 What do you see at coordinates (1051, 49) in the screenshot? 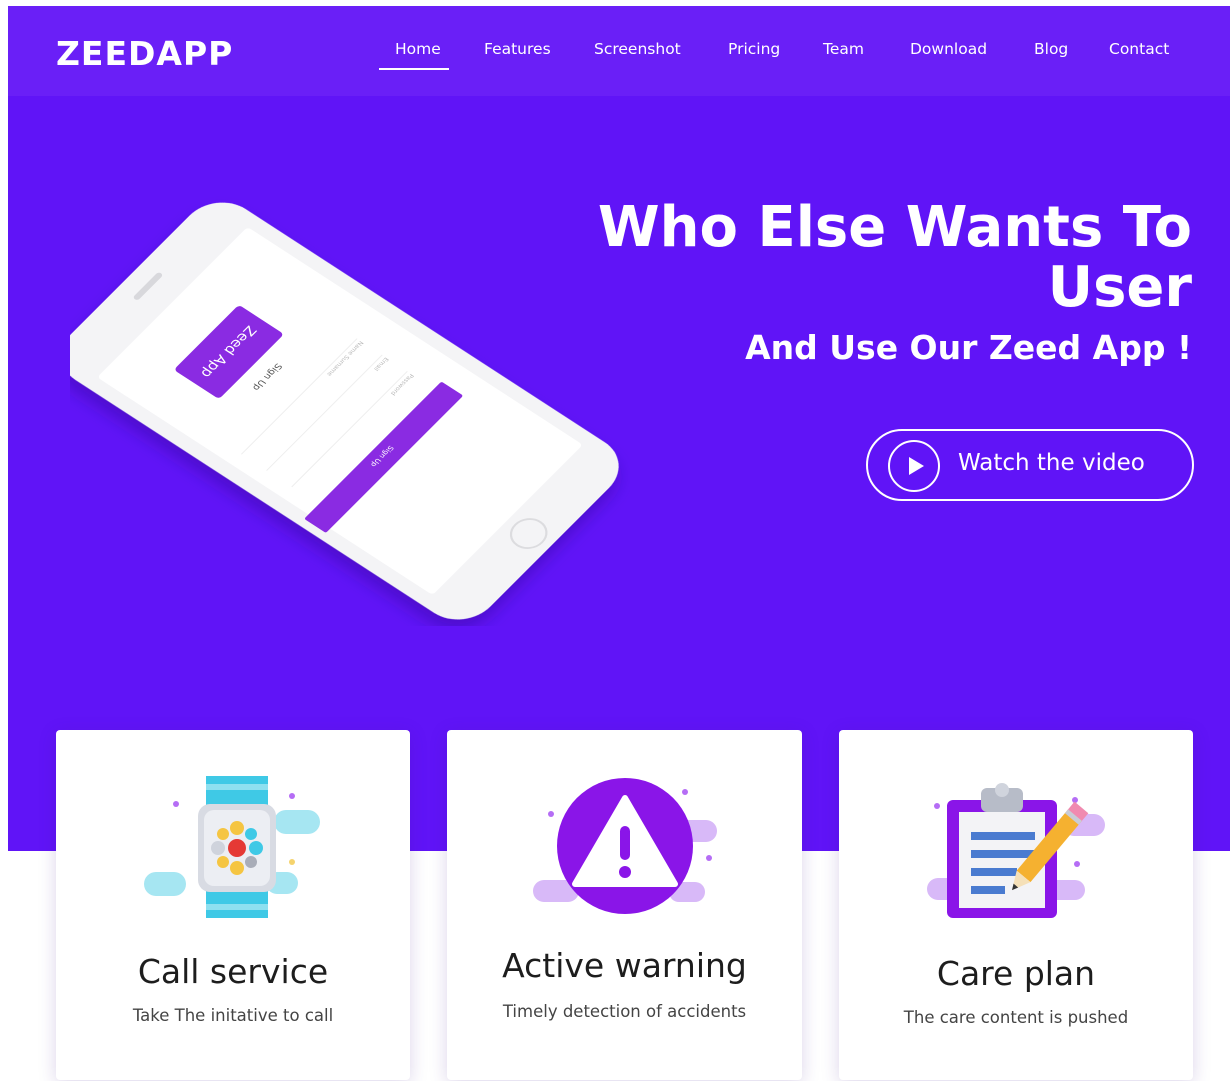
I see `nav-blog: Blog` at bounding box center [1051, 49].